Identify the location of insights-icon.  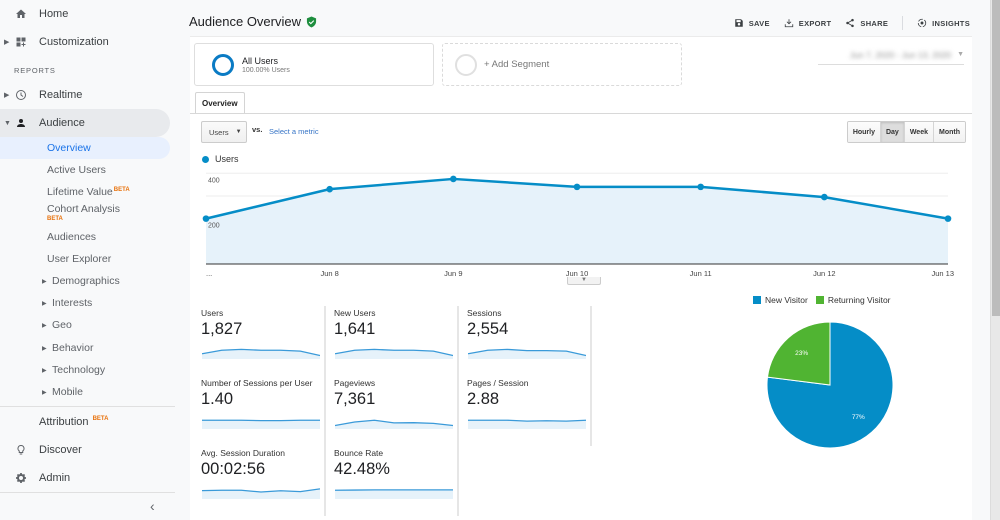
(922, 23).